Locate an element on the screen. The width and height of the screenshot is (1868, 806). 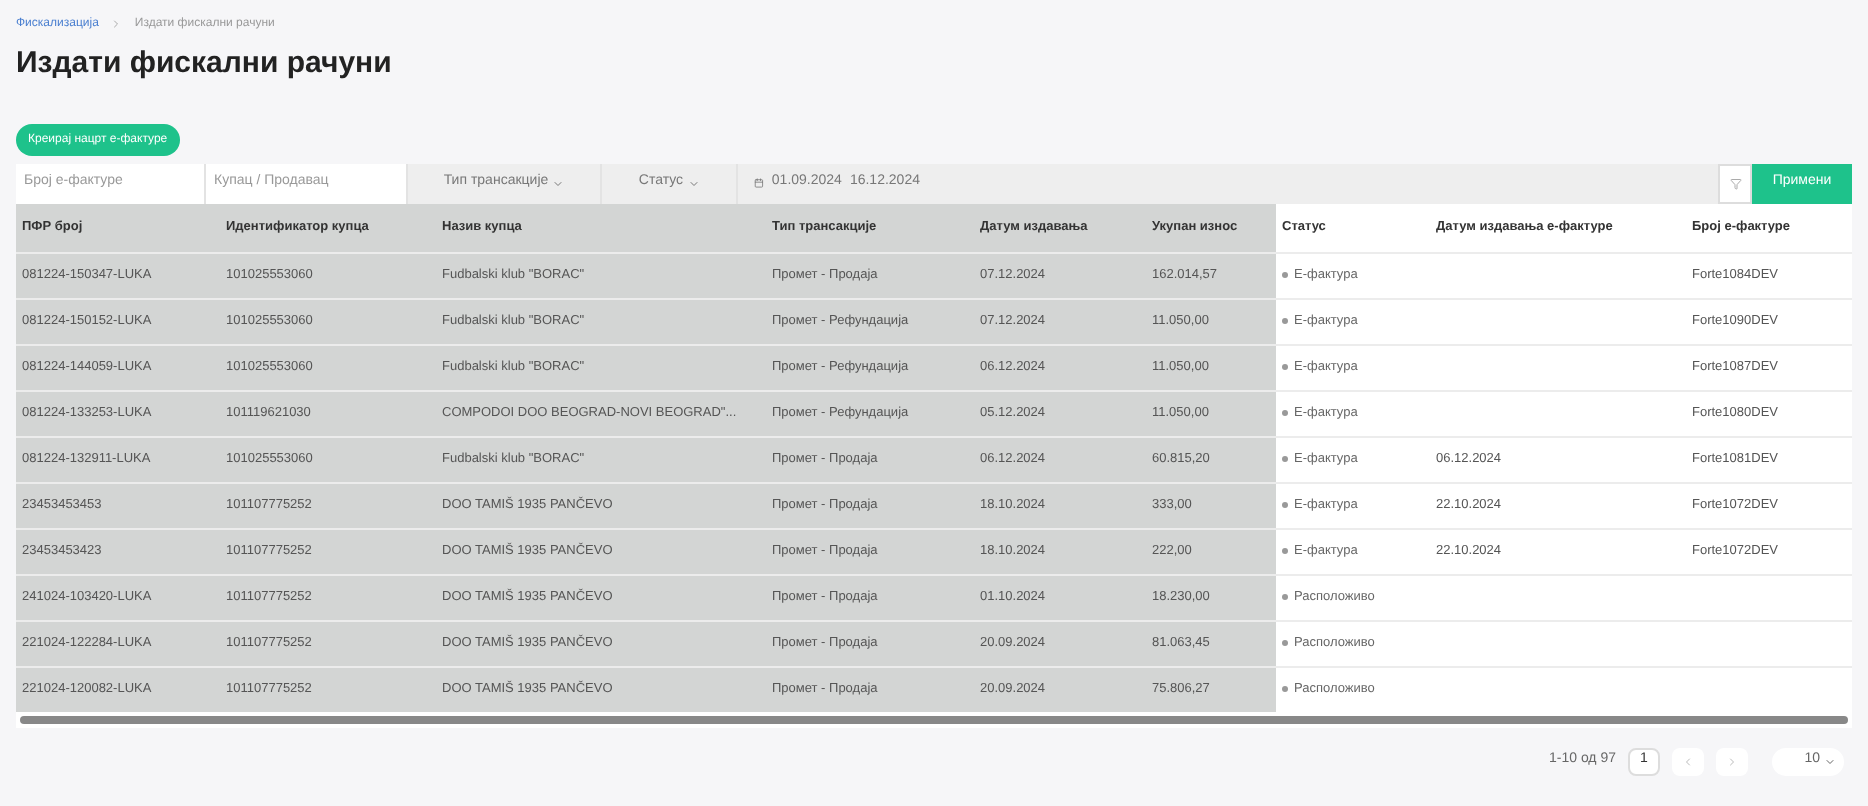
page-title: Издати фискални рачуни is located at coordinates (205, 64).